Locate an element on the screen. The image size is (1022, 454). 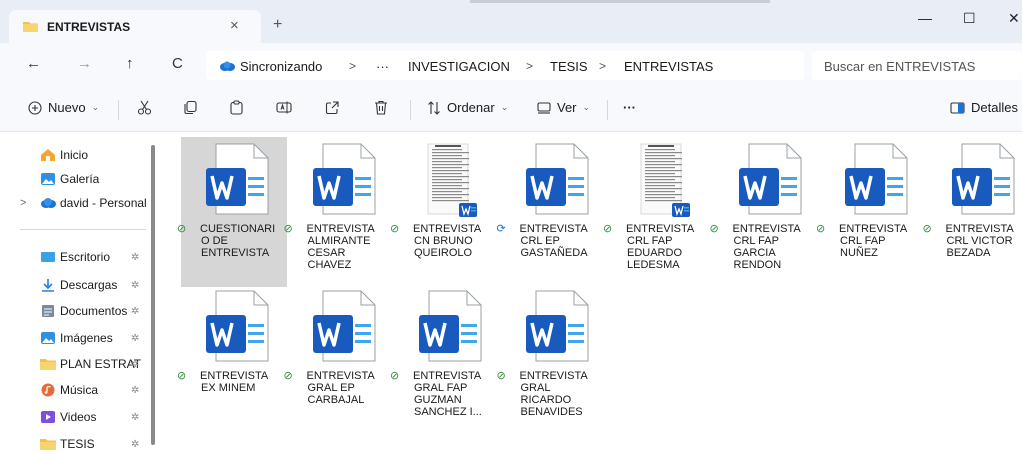
file-name: ⊘ ENTREVISTA CRL FAP GARCIA RENDON is located at coordinates (764, 247).